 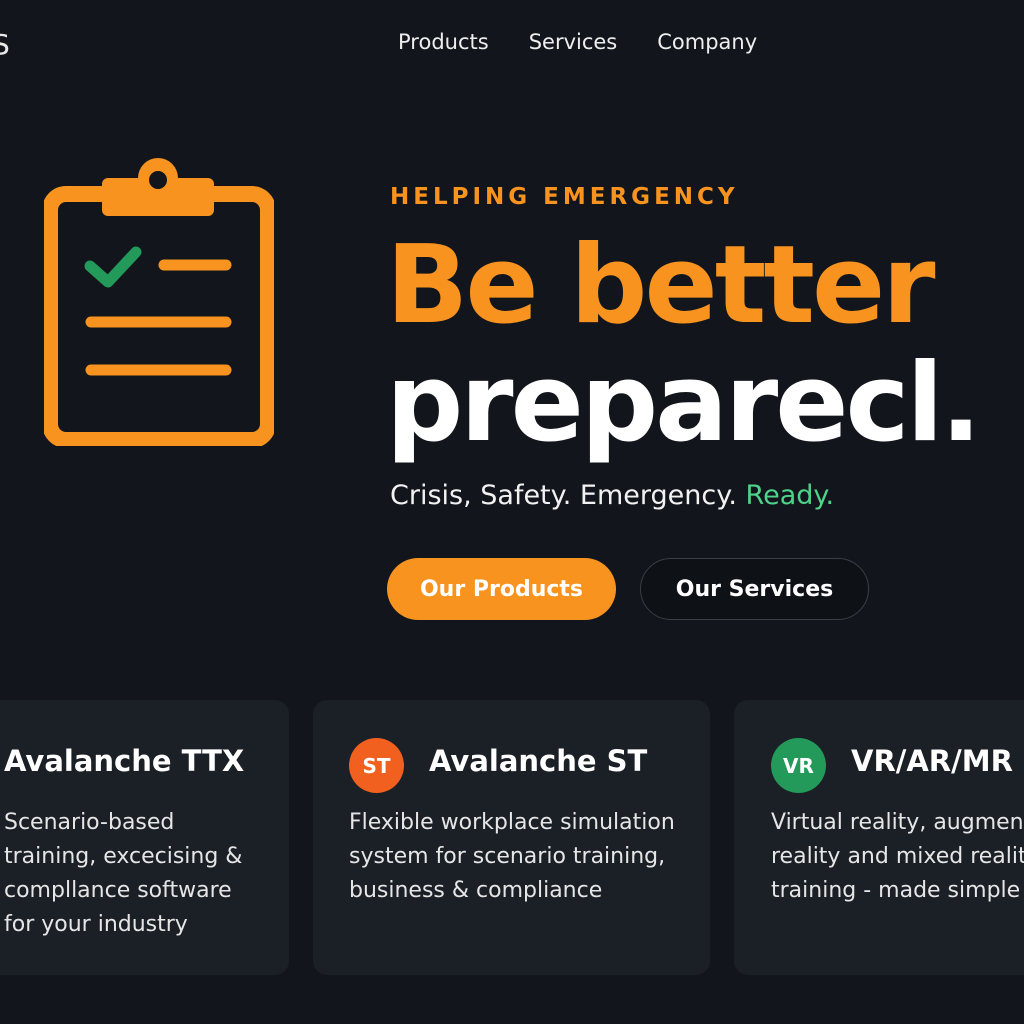 What do you see at coordinates (5, 44) in the screenshot?
I see `logo: S` at bounding box center [5, 44].